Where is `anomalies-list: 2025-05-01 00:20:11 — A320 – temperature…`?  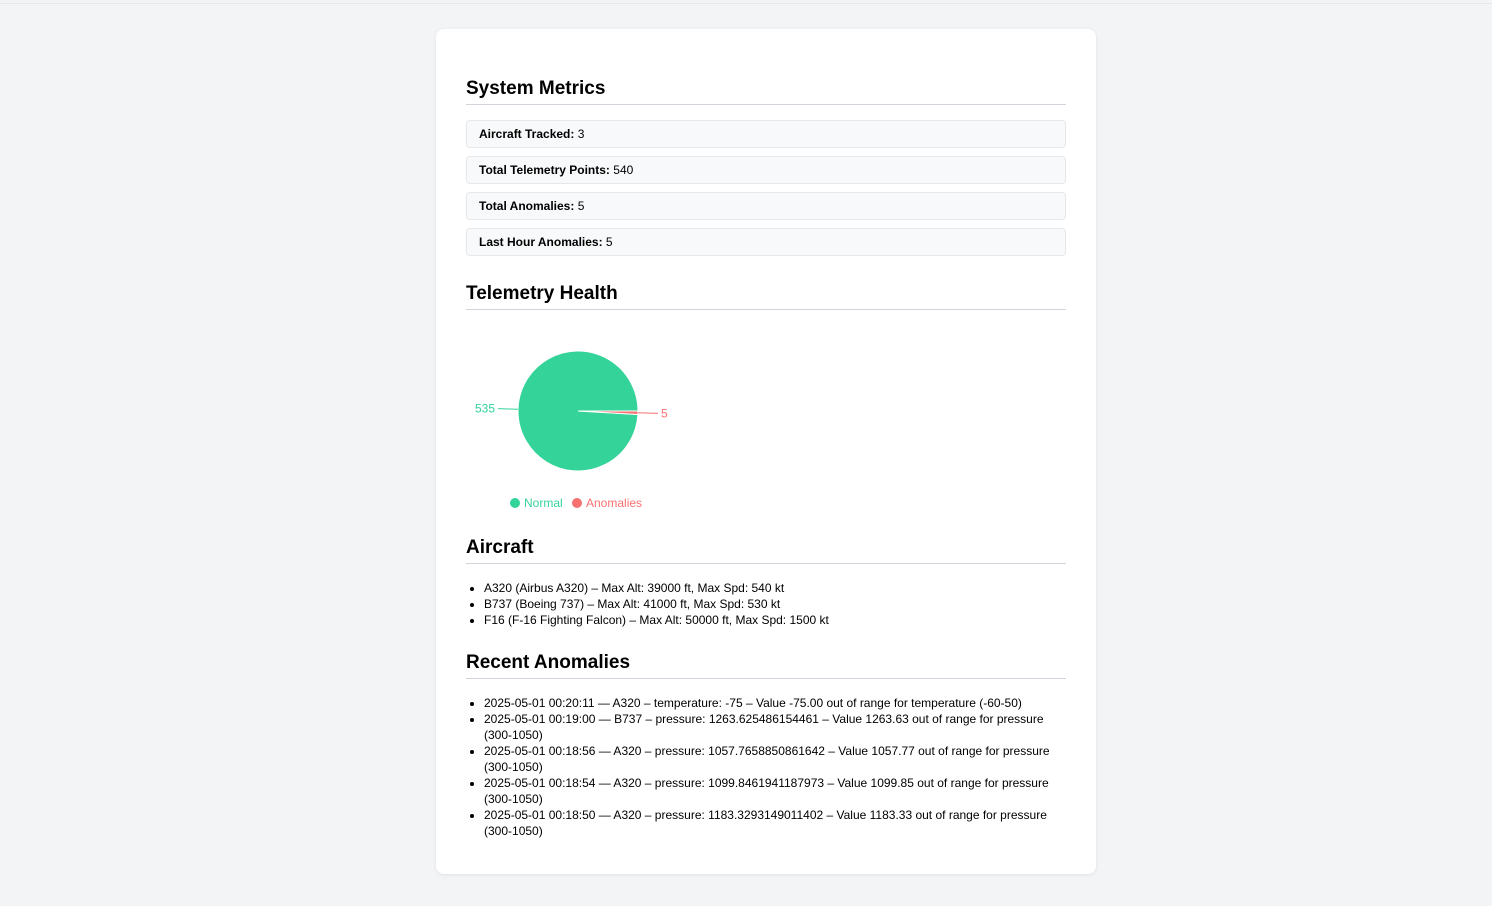 anomalies-list: 2025-05-01 00:20:11 — A320 – temperature… is located at coordinates (766, 767).